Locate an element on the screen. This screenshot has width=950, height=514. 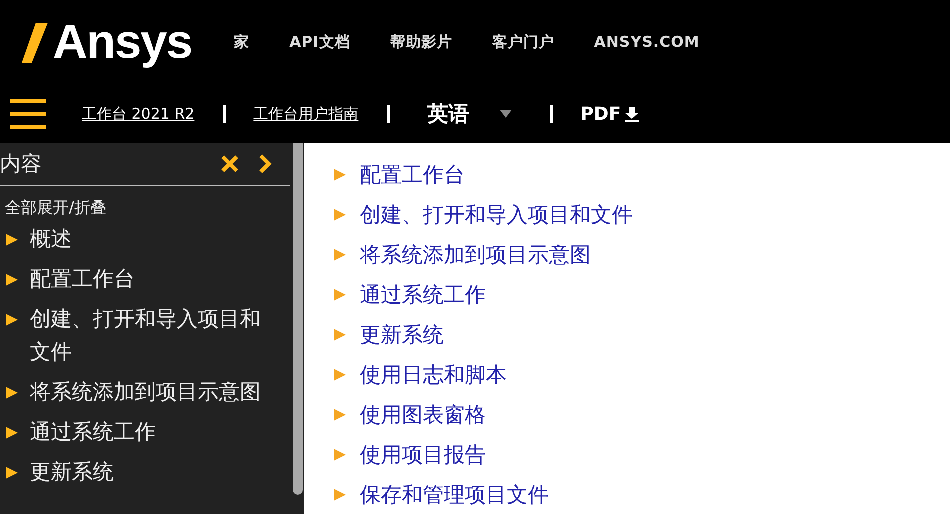
nav-link: 家 is located at coordinates (242, 42).